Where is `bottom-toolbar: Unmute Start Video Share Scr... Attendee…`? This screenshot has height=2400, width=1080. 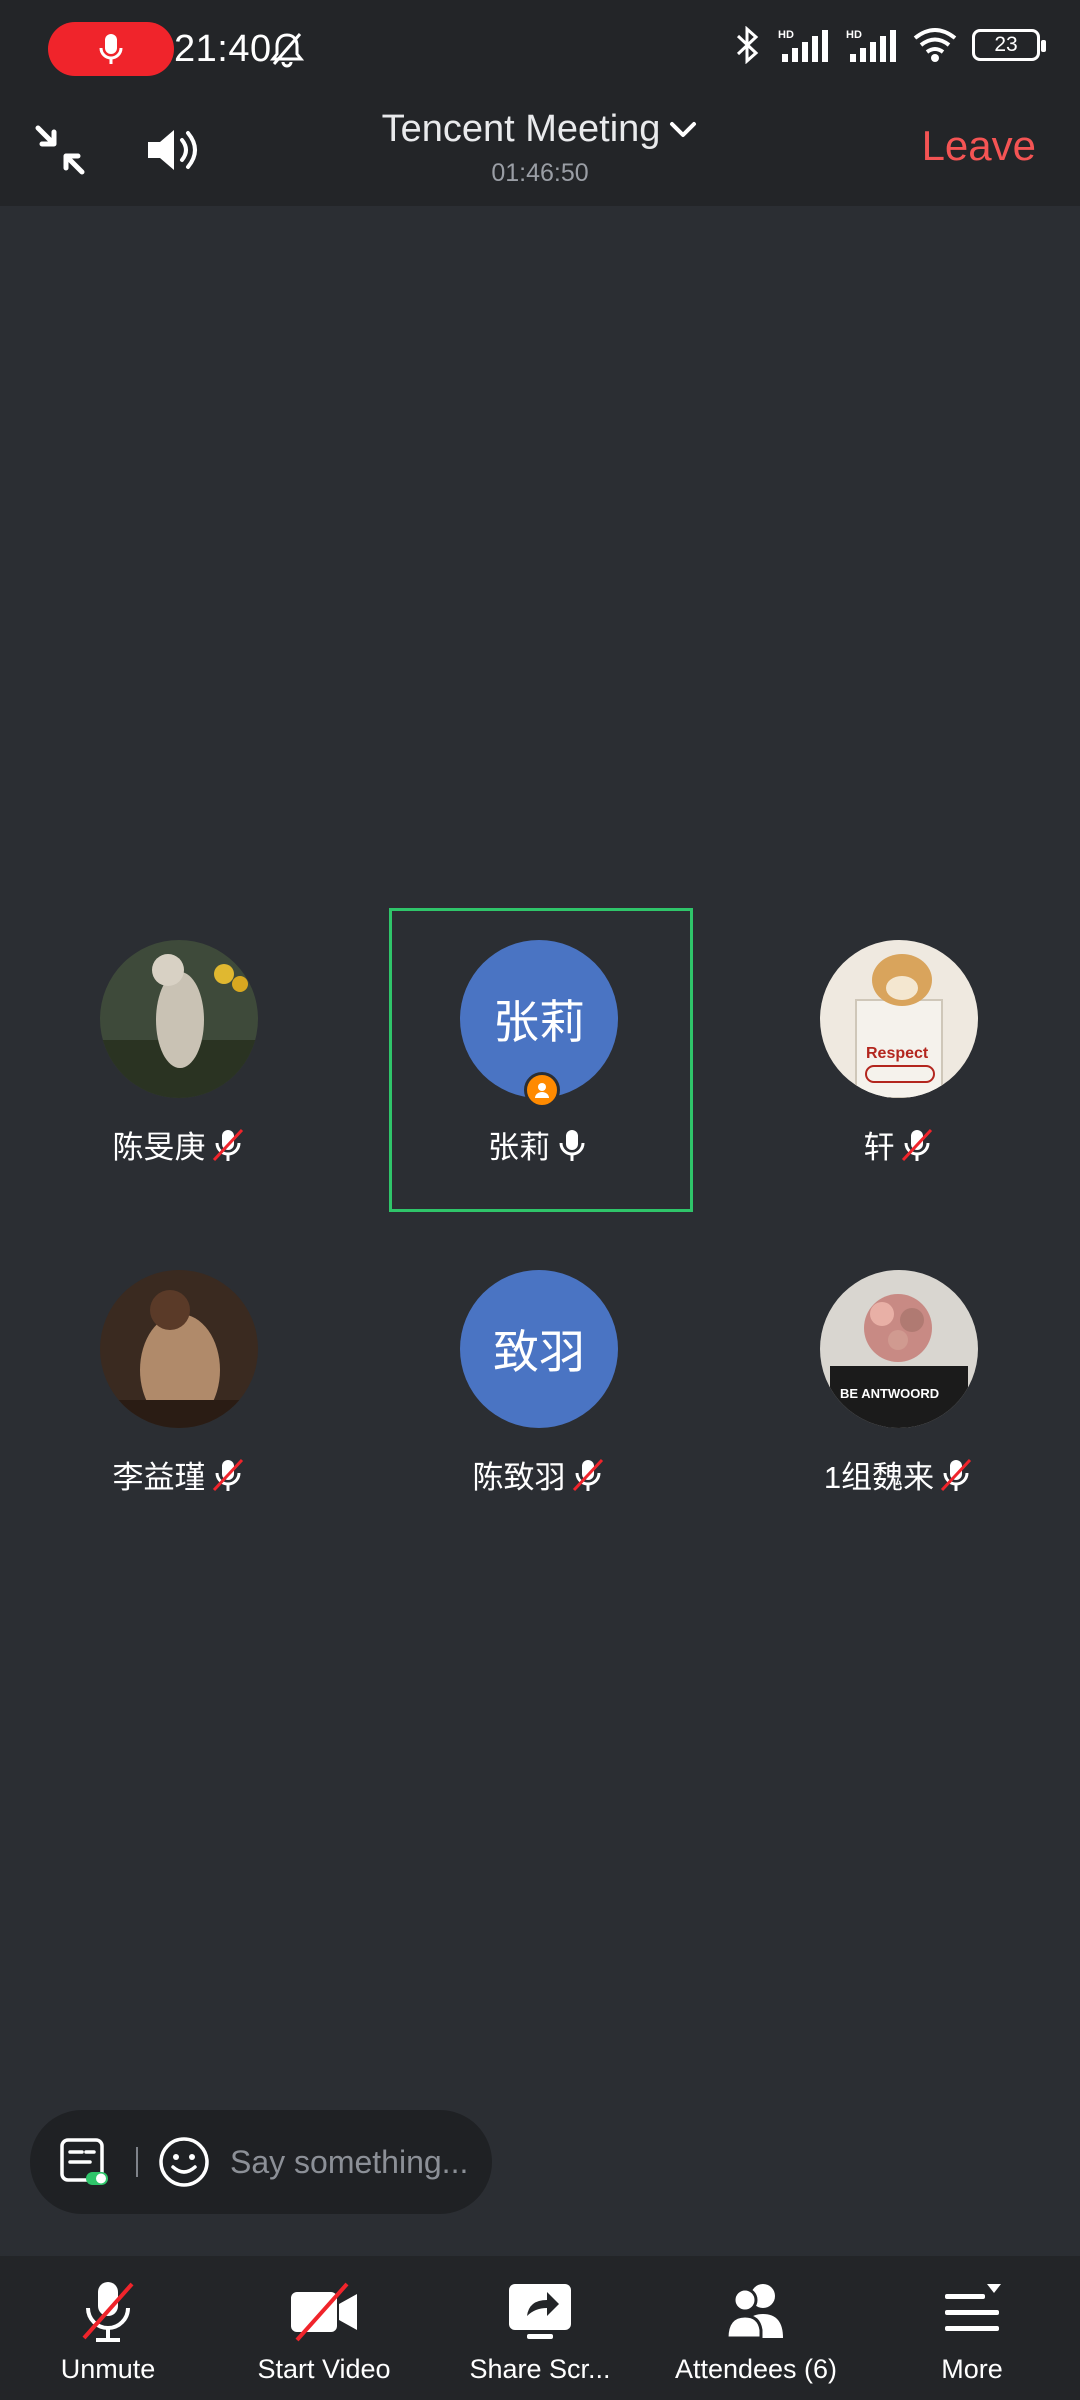 bottom-toolbar: Unmute Start Video Share Scr... Attendee… is located at coordinates (540, 2328).